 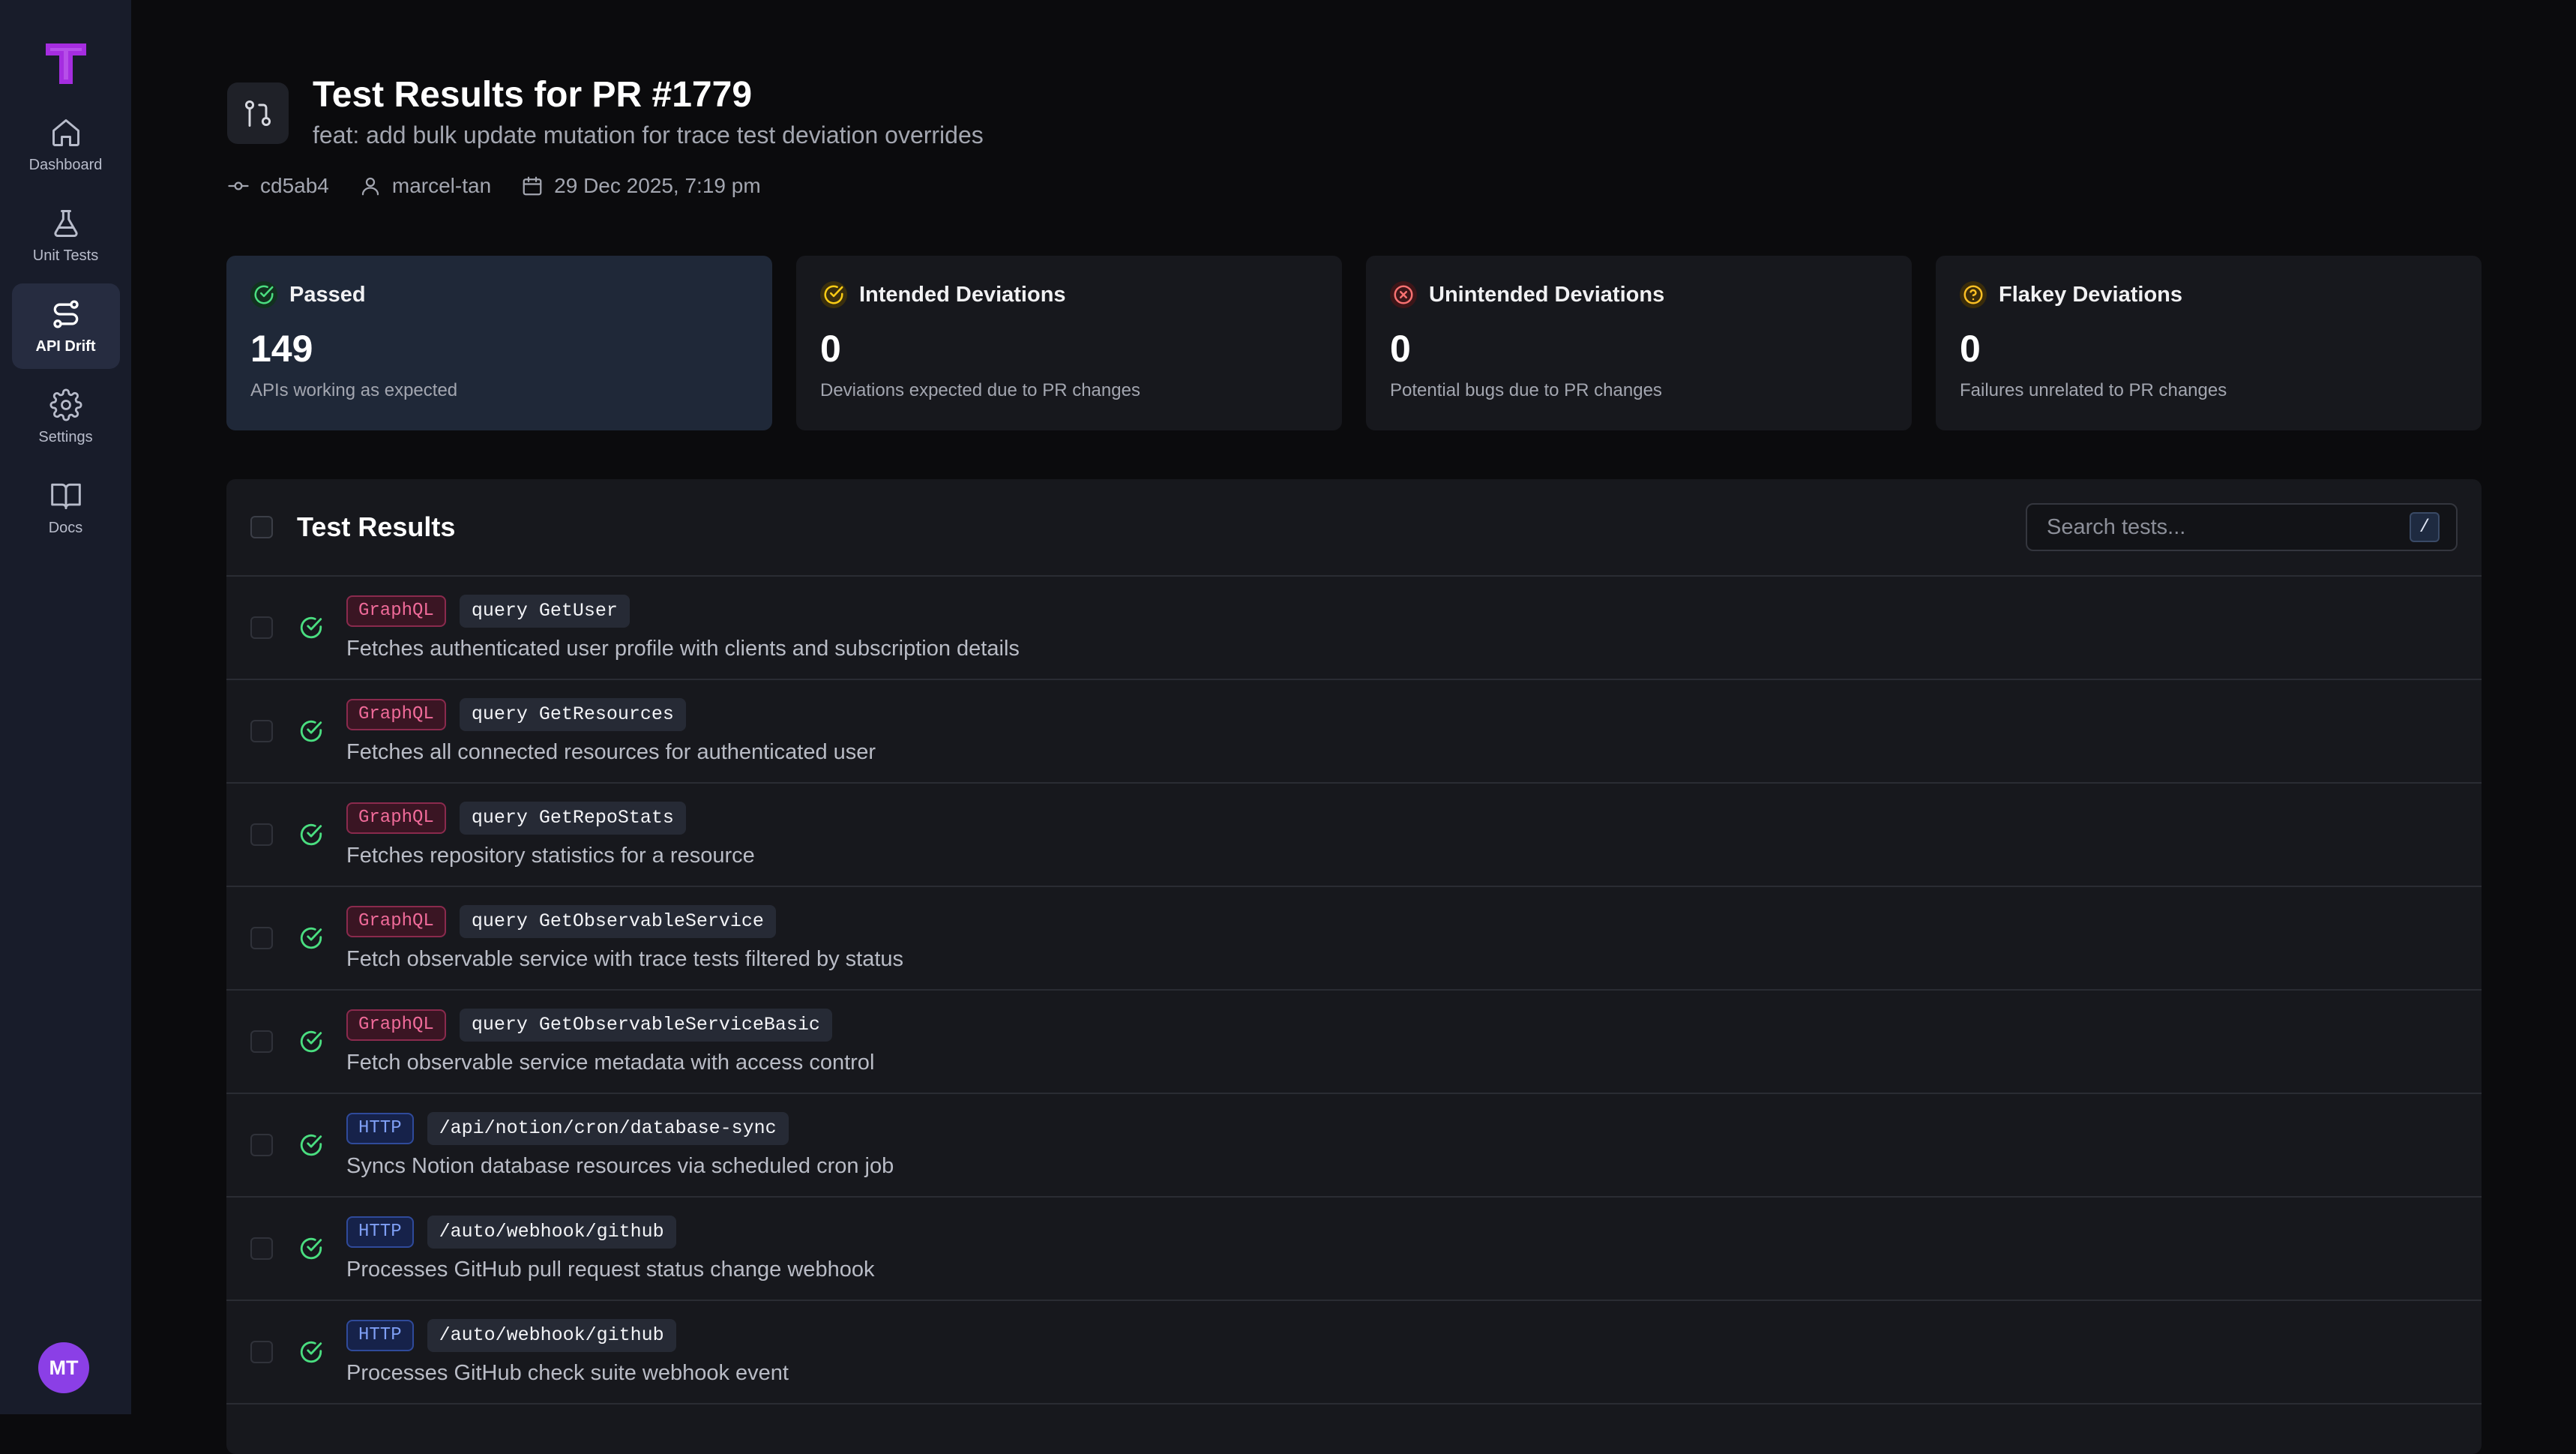 I want to click on search-box: /, so click(x=2242, y=527).